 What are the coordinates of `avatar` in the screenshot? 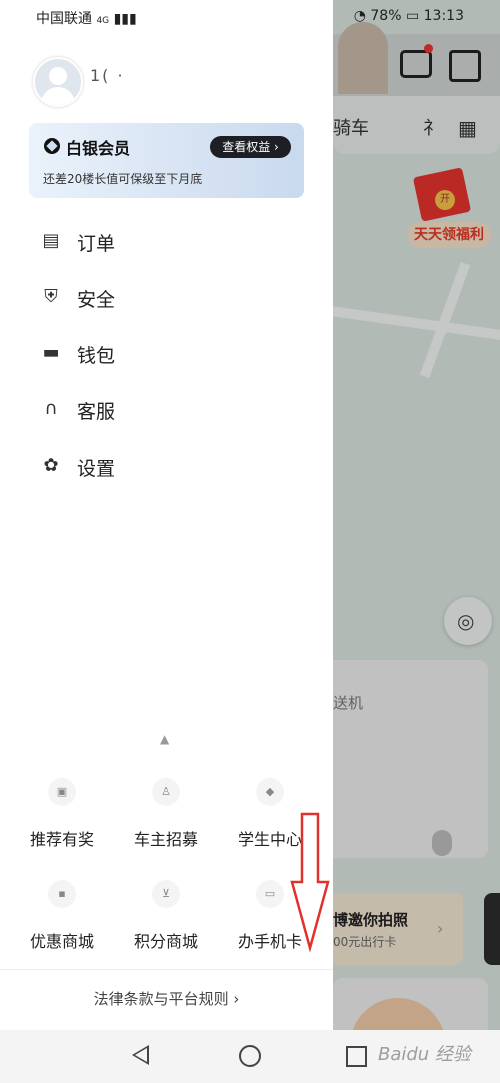 It's located at (58, 82).